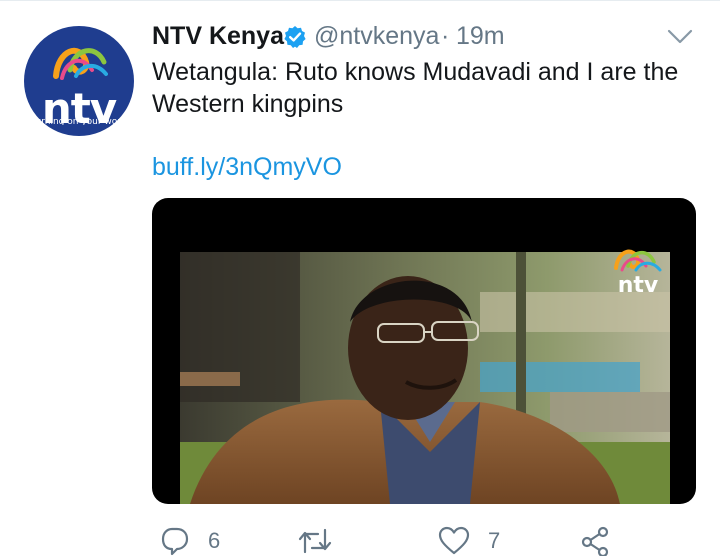 This screenshot has width=720, height=558. Describe the element at coordinates (295, 37) in the screenshot. I see `verified-badge-icon` at that location.